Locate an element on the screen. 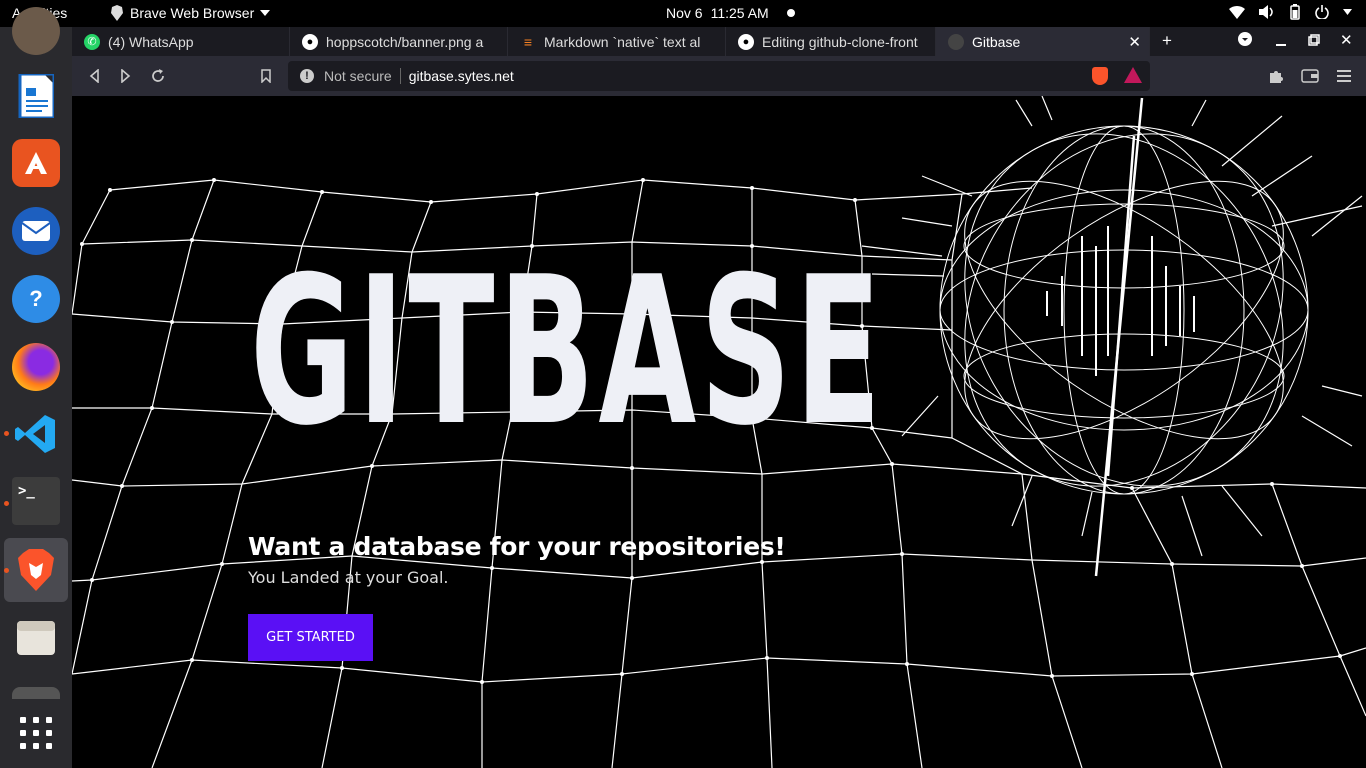  vscode-icon is located at coordinates (36, 434).